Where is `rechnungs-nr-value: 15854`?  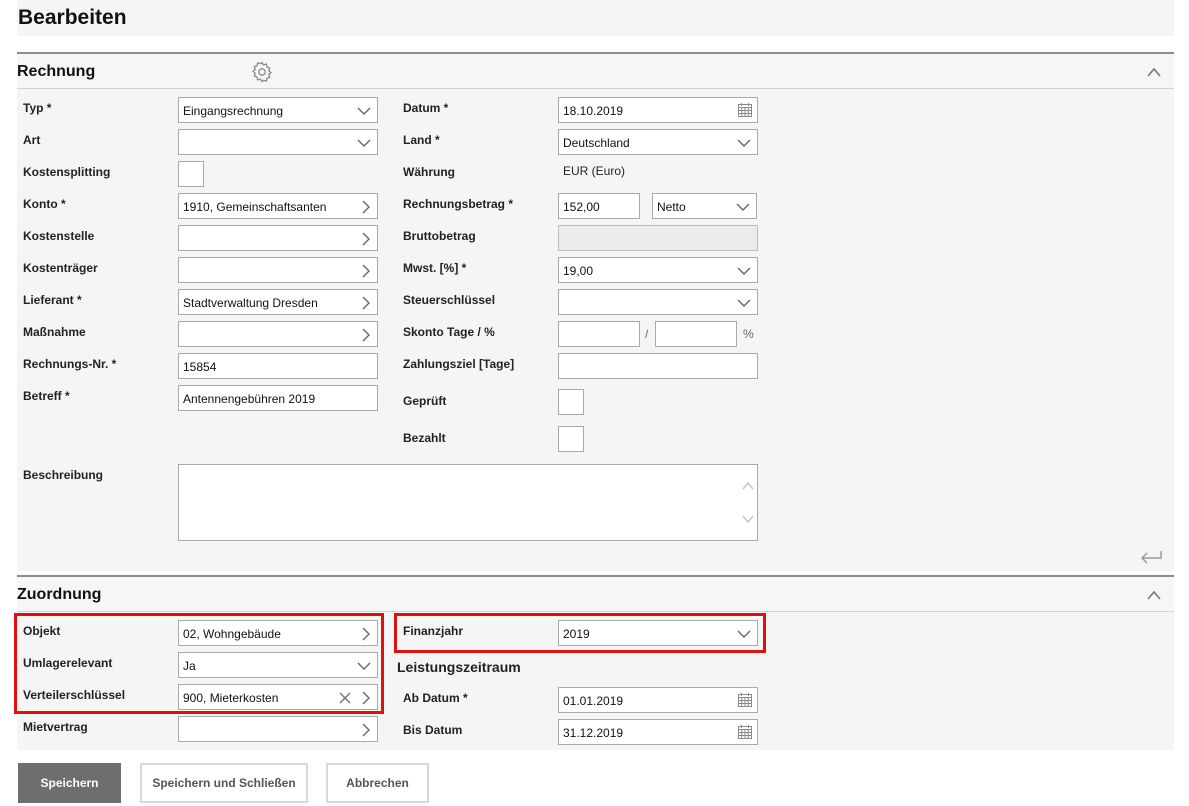 rechnungs-nr-value: 15854 is located at coordinates (200, 367).